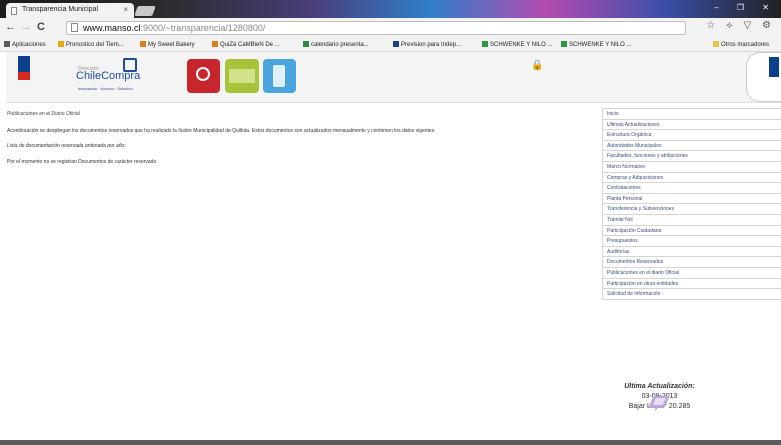 This screenshot has height=445, width=781. I want to click on browser-titlebar: Transparencia Municipal × – ❐ ✕, so click(390, 9).